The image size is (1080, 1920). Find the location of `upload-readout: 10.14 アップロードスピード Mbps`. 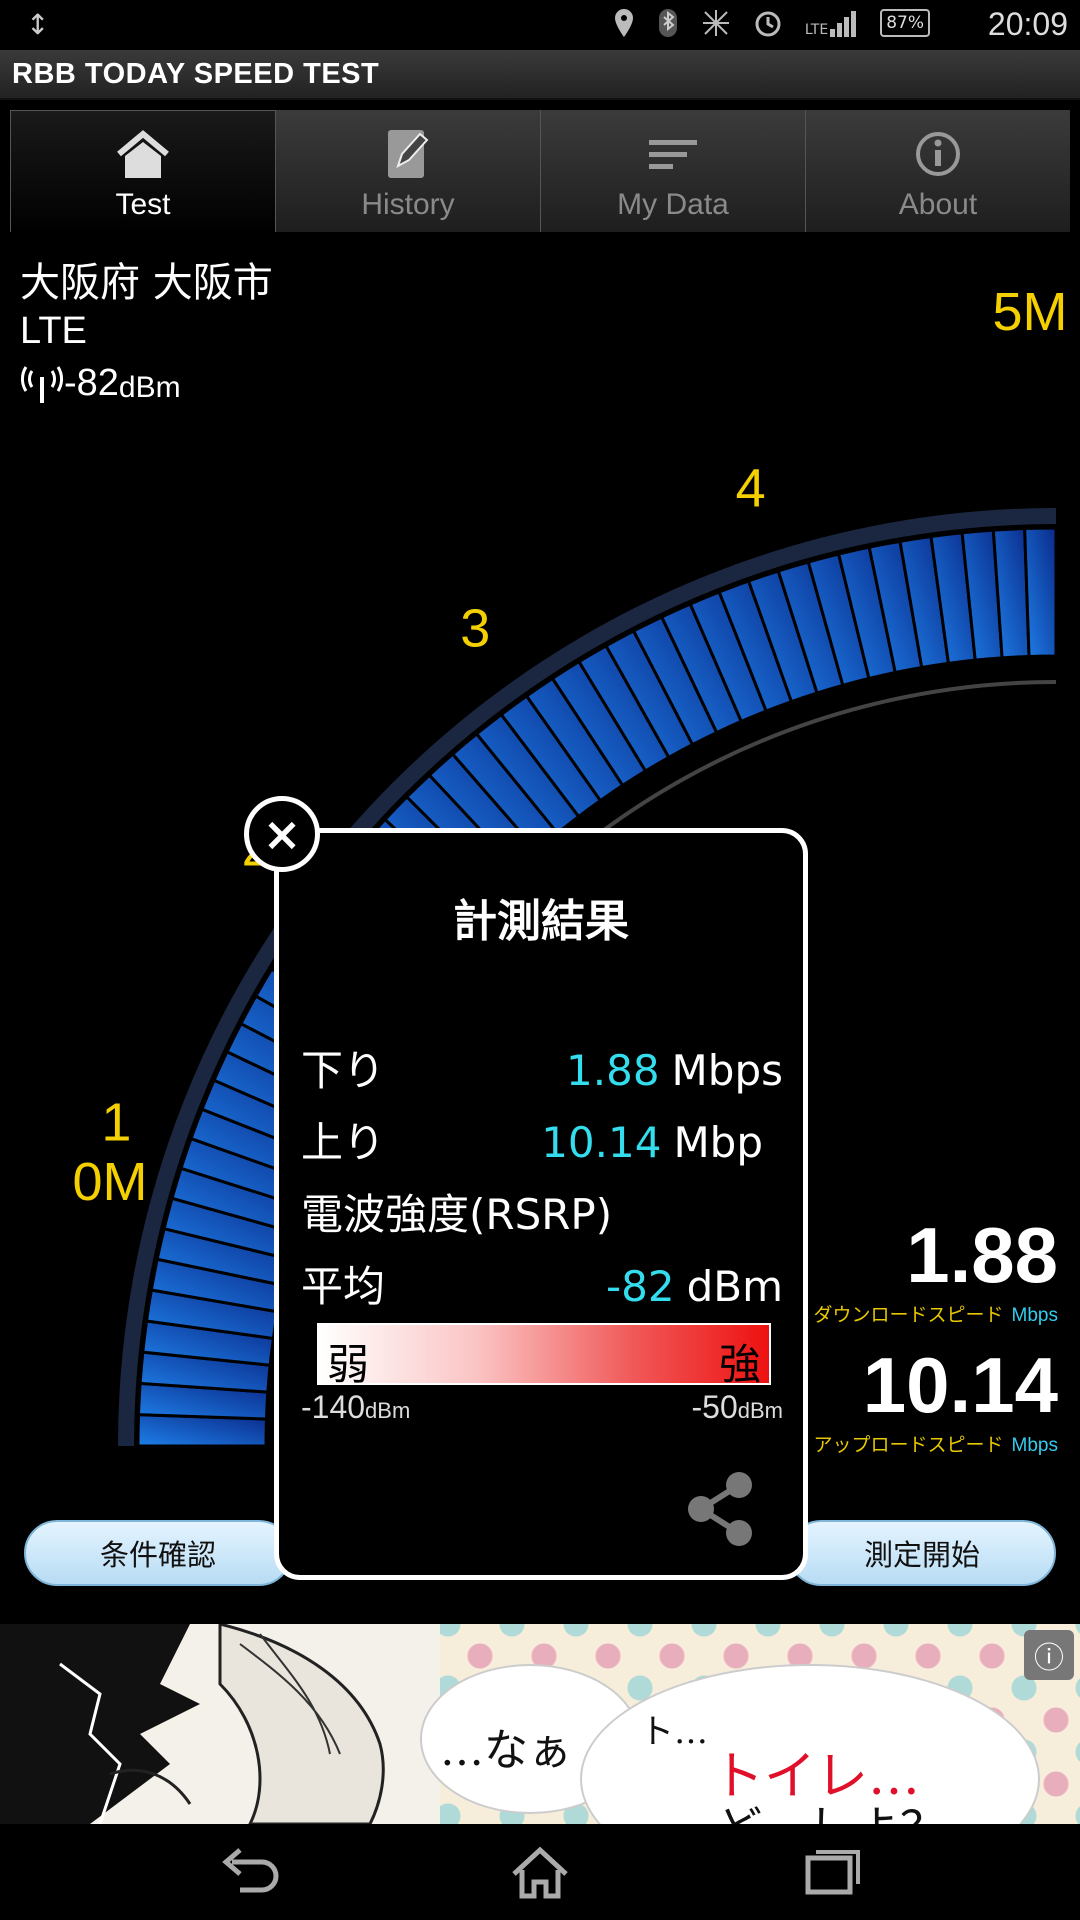

upload-readout: 10.14 アップロードスピード Mbps is located at coordinates (936, 1401).